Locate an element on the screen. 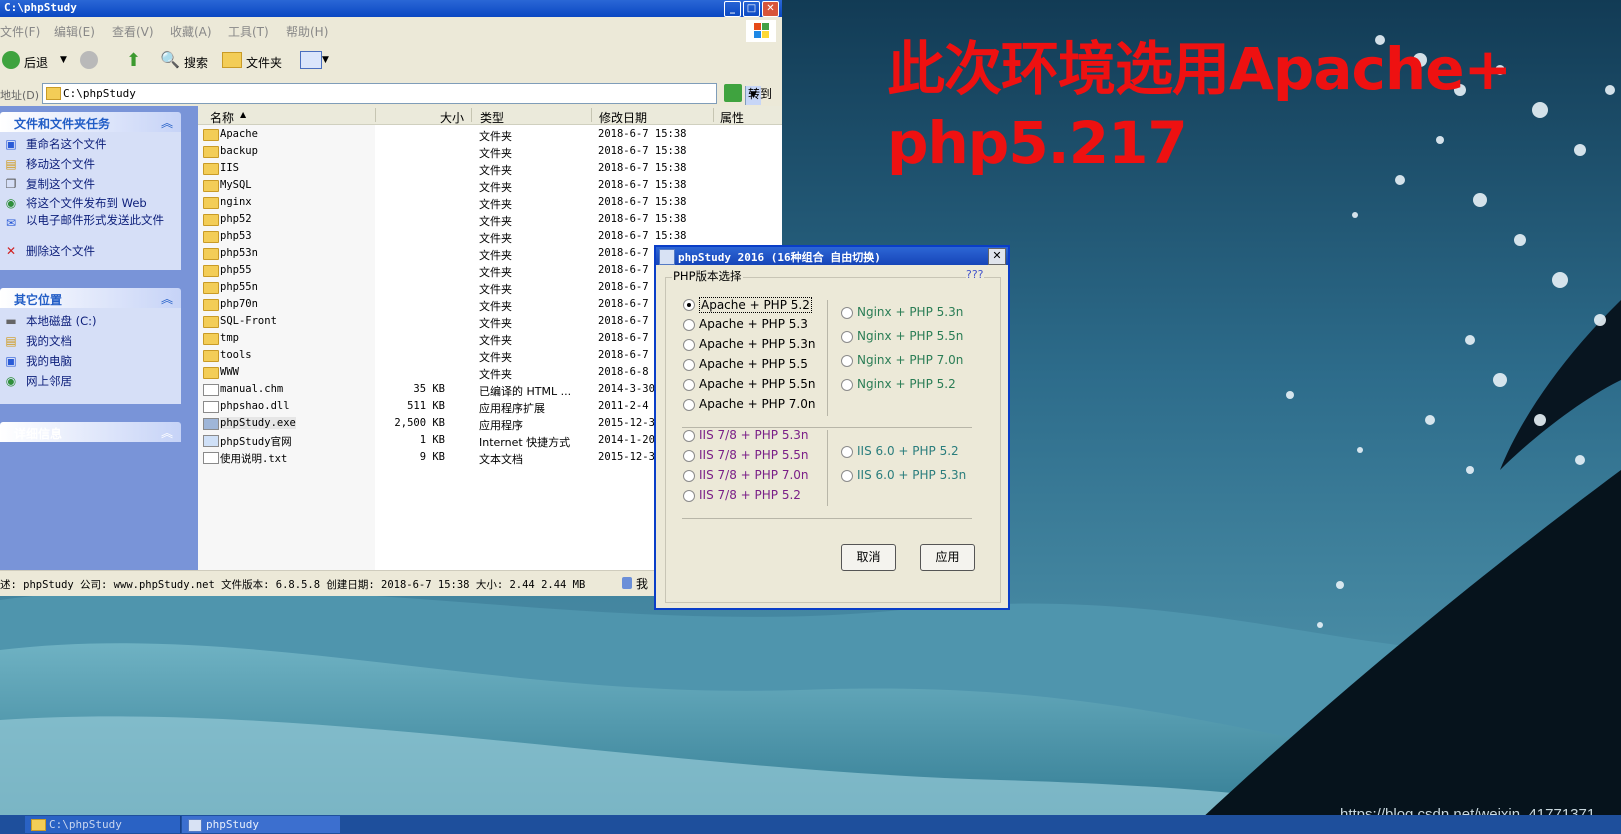 The image size is (1621, 834). menu-view: 查看(V) is located at coordinates (133, 31).